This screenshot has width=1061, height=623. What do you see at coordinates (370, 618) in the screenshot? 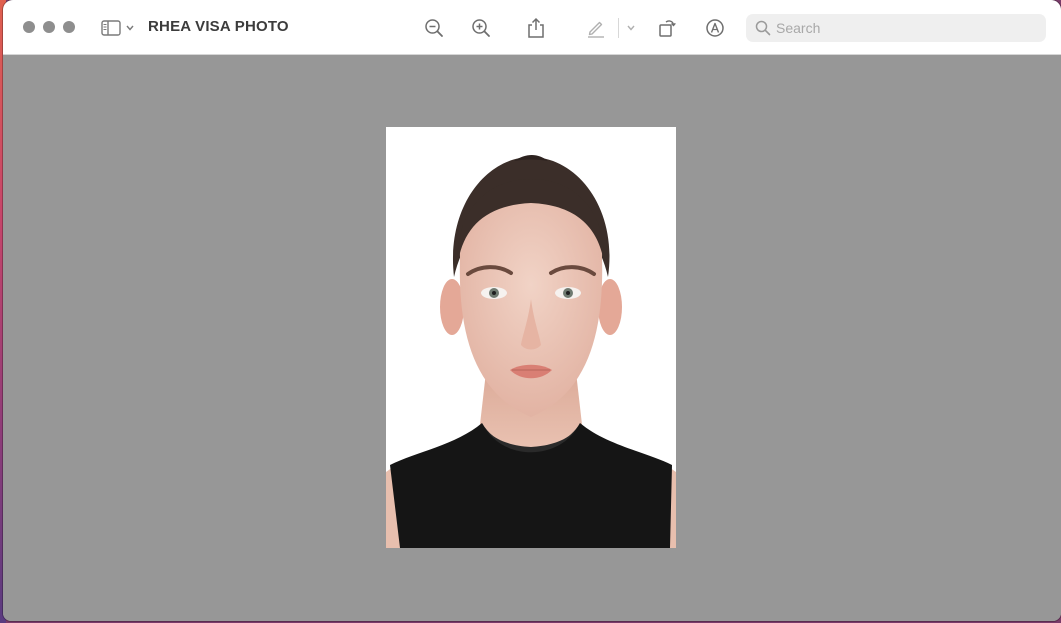
I see `underlying-window-text` at bounding box center [370, 618].